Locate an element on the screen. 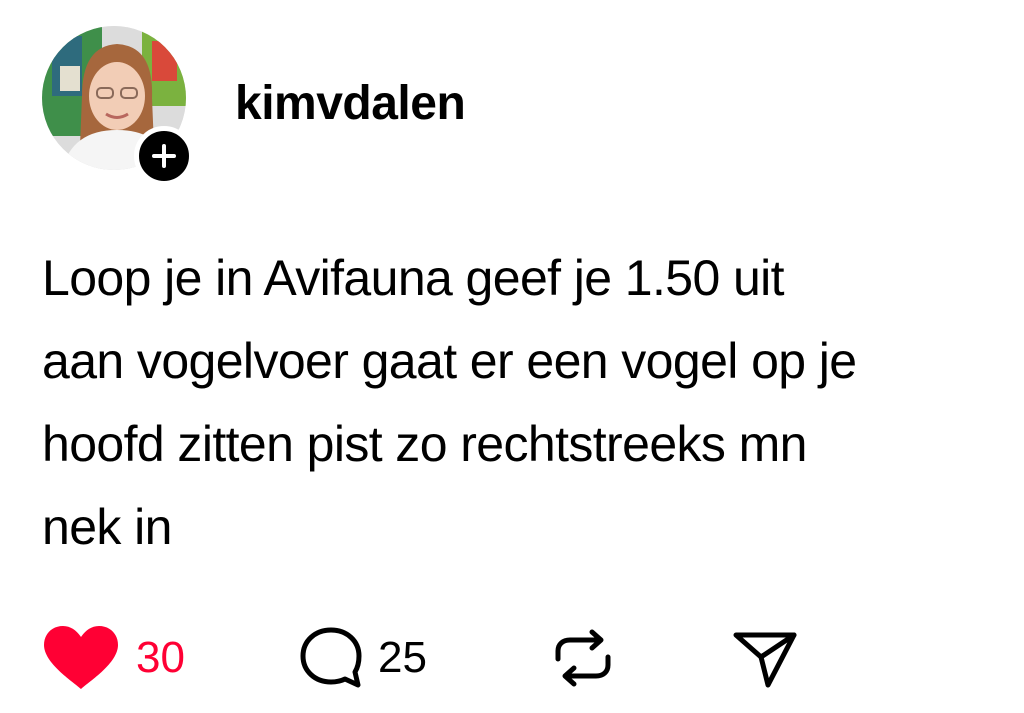 The height and width of the screenshot is (713, 1024). follow-button is located at coordinates (164, 156).